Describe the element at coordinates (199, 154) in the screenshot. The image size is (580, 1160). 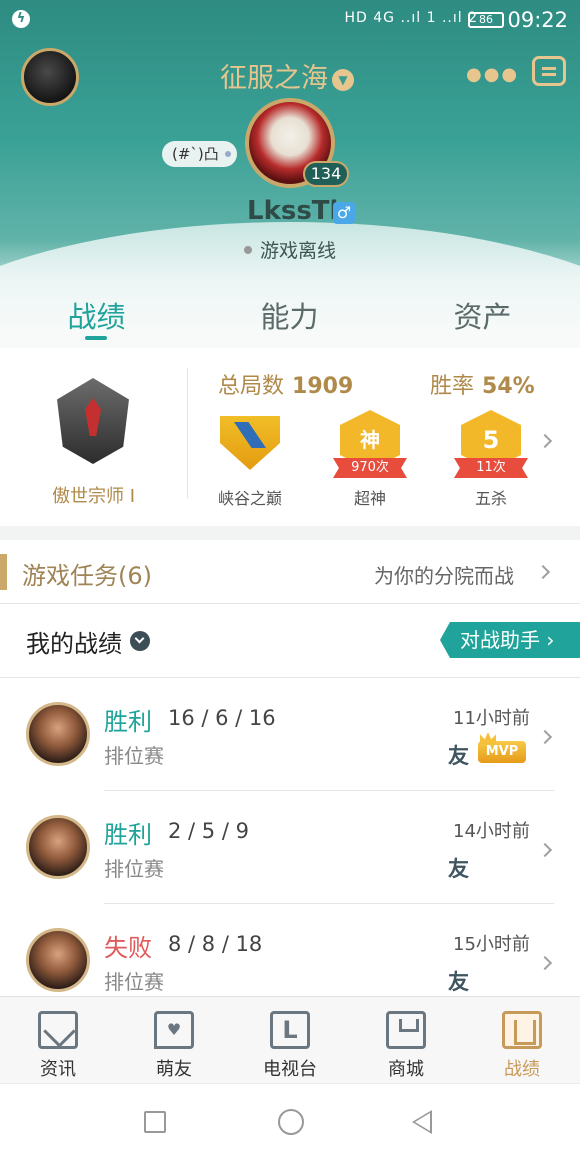
I see `player-tag: (#`)凸` at that location.